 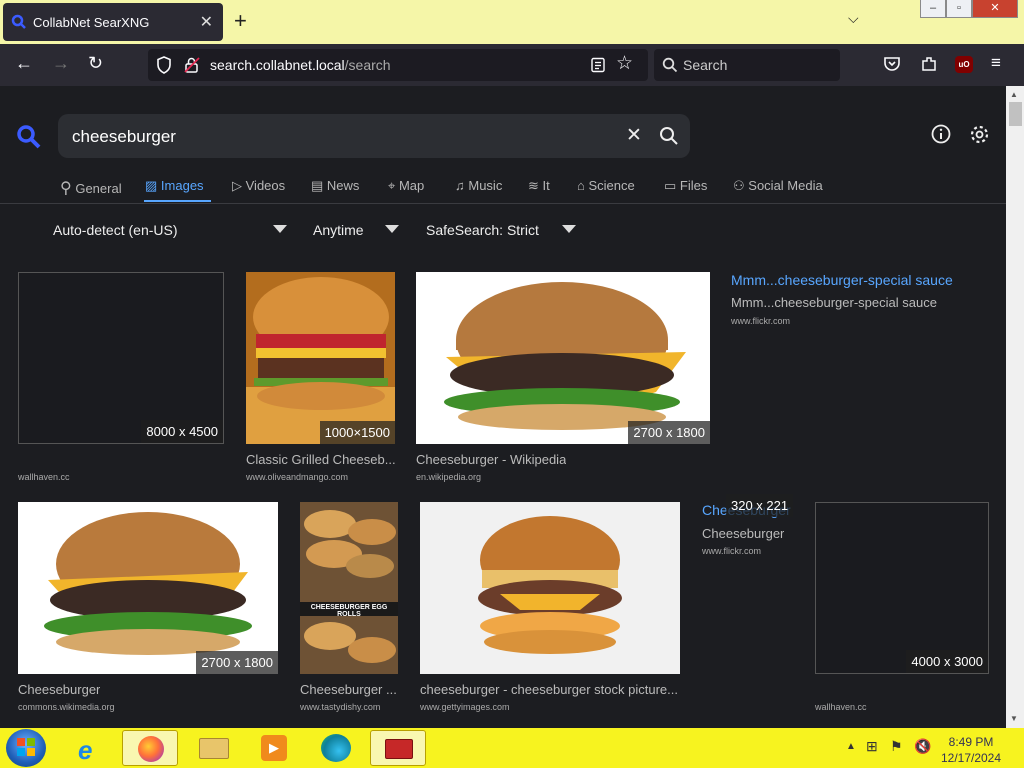 What do you see at coordinates (335, 186) in the screenshot?
I see `tab-news: ▤ News` at bounding box center [335, 186].